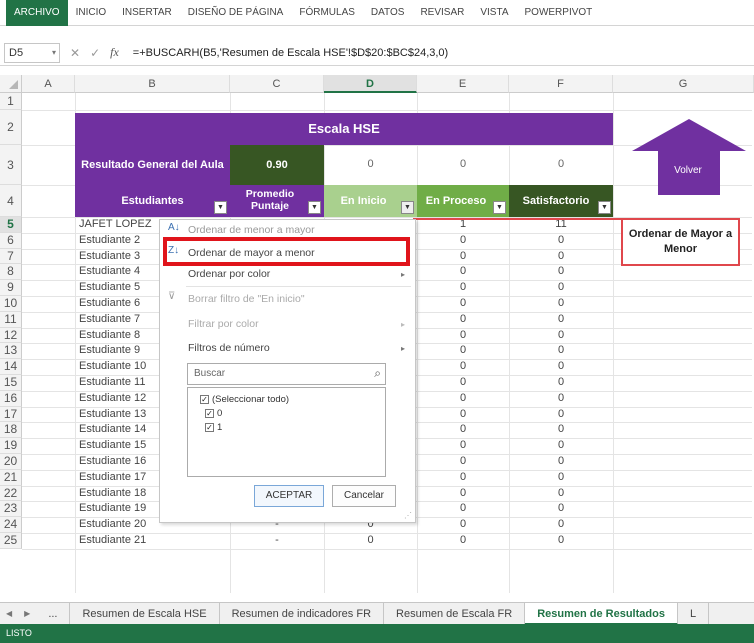  I want to click on tab-diseno: DISEÑO DE PÁGINA, so click(236, 13).